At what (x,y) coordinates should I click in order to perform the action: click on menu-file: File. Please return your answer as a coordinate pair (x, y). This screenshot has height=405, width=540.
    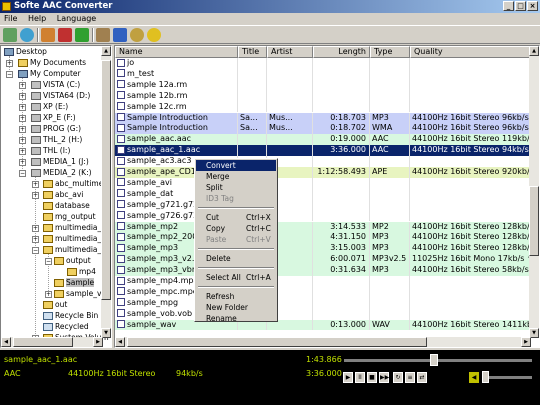
    Looking at the image, I should click on (10, 18).